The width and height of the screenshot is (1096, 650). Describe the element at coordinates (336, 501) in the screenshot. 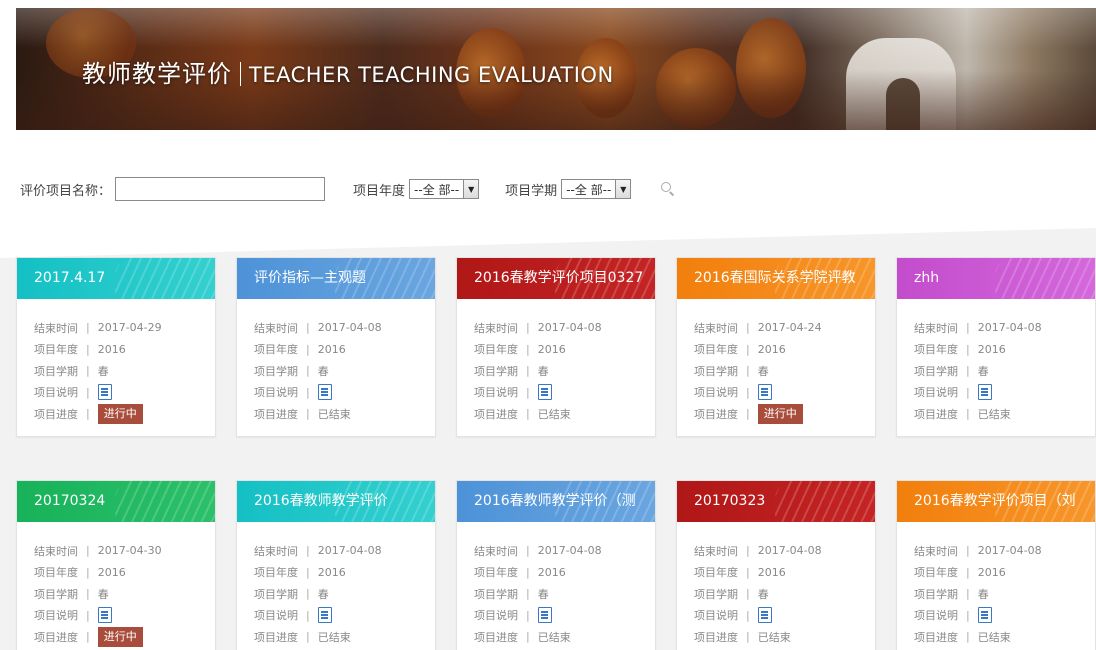

I see `project-card-title: 2016春教师教学评价` at that location.